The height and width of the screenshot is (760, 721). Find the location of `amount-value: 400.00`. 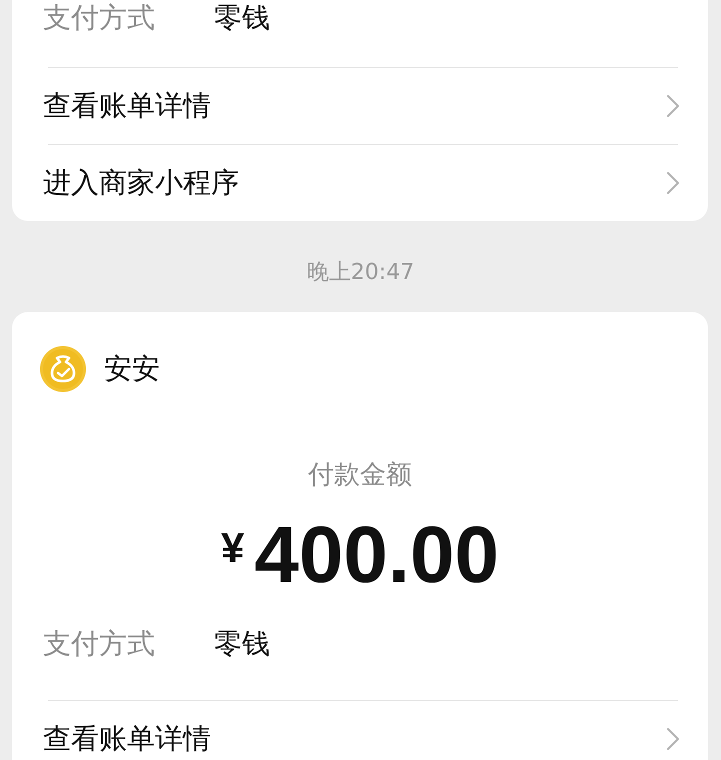

amount-value: 400.00 is located at coordinates (377, 555).